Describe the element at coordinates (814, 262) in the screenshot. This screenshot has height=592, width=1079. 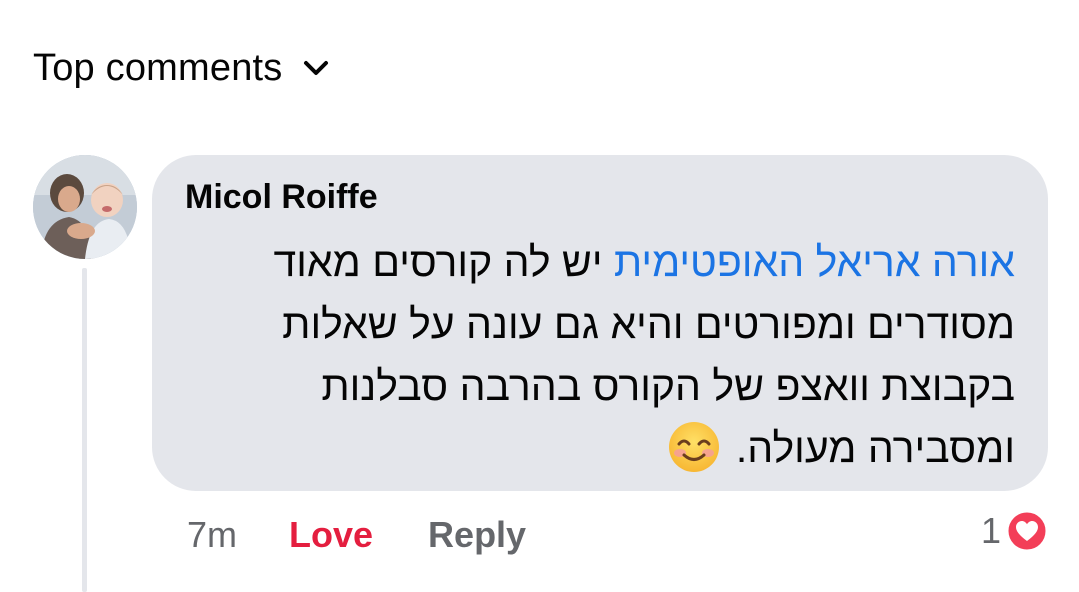
I see `user-mention-link: אורה אריאל האופטימית` at that location.